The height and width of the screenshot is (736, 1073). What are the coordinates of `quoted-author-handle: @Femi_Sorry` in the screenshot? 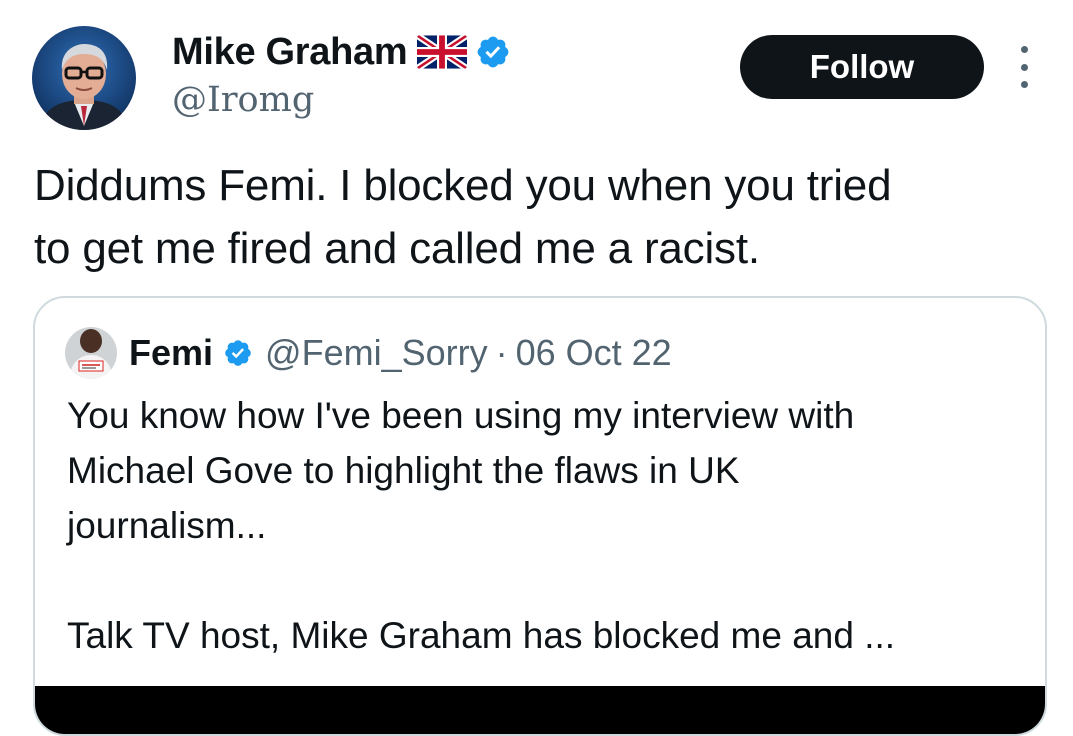 It's located at (376, 352).